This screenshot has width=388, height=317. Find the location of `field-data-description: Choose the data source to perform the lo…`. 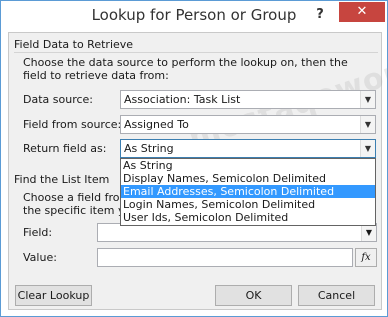

field-data-description: Choose the data source to perform the lo… is located at coordinates (185, 69).